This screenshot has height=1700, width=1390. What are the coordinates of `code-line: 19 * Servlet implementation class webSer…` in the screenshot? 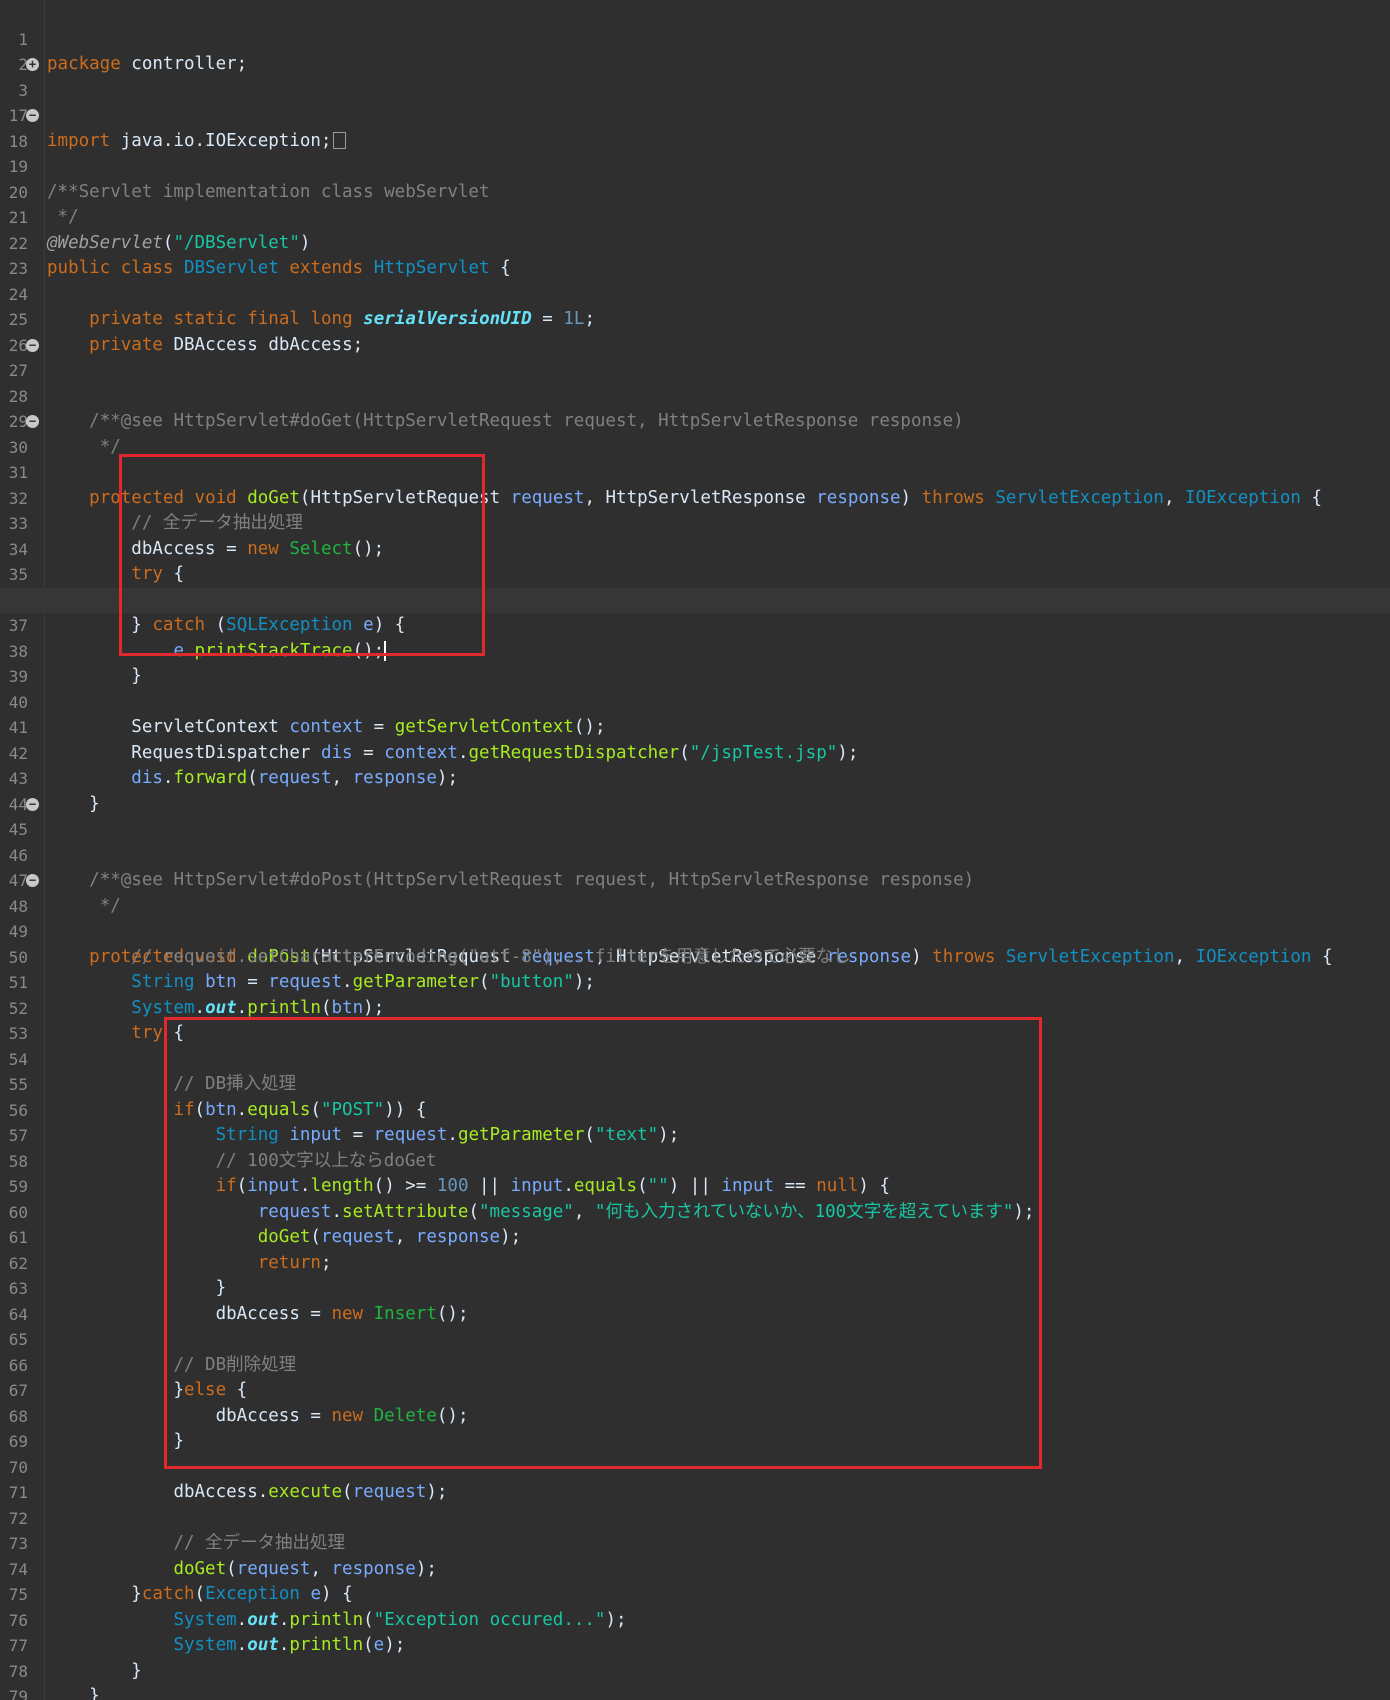 It's located at (695, 165).